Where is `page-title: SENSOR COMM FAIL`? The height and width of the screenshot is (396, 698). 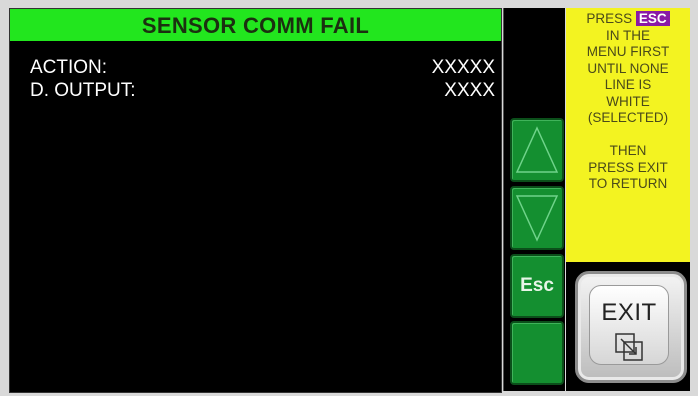 page-title: SENSOR COMM FAIL is located at coordinates (255, 25).